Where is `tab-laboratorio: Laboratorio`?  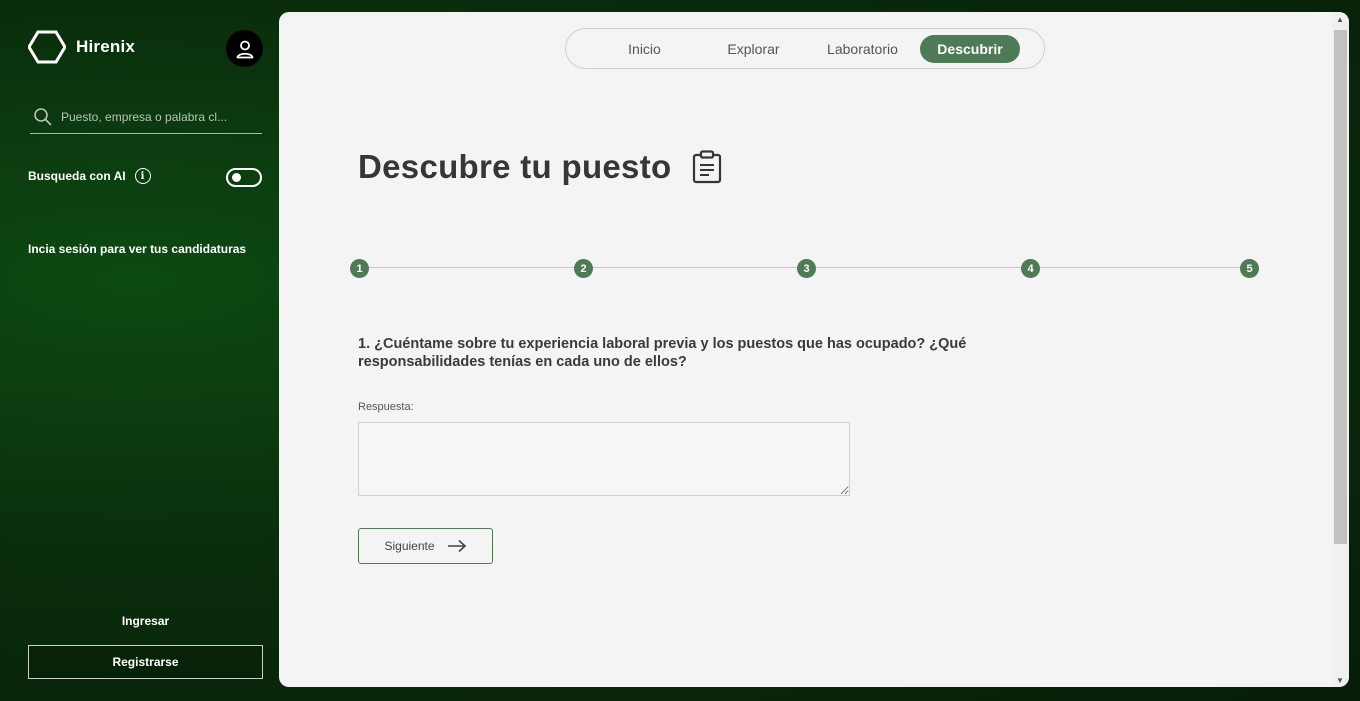 tab-laboratorio: Laboratorio is located at coordinates (862, 49).